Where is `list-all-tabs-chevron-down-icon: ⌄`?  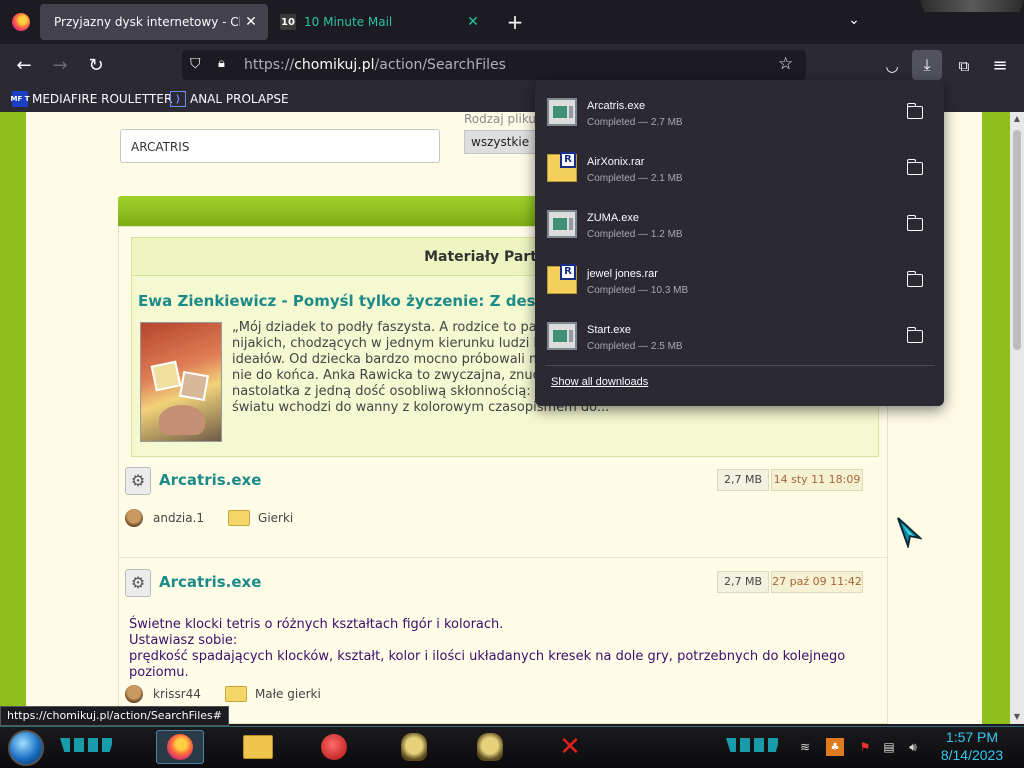 list-all-tabs-chevron-down-icon: ⌄ is located at coordinates (854, 22).